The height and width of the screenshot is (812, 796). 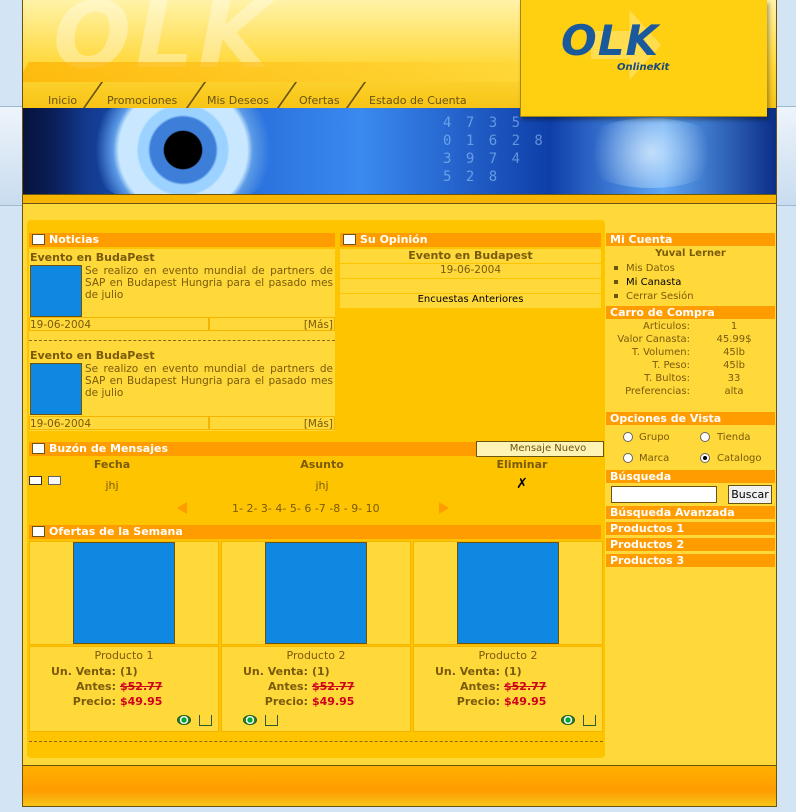 What do you see at coordinates (54, 480) in the screenshot?
I see `open-envelope-icon` at bounding box center [54, 480].